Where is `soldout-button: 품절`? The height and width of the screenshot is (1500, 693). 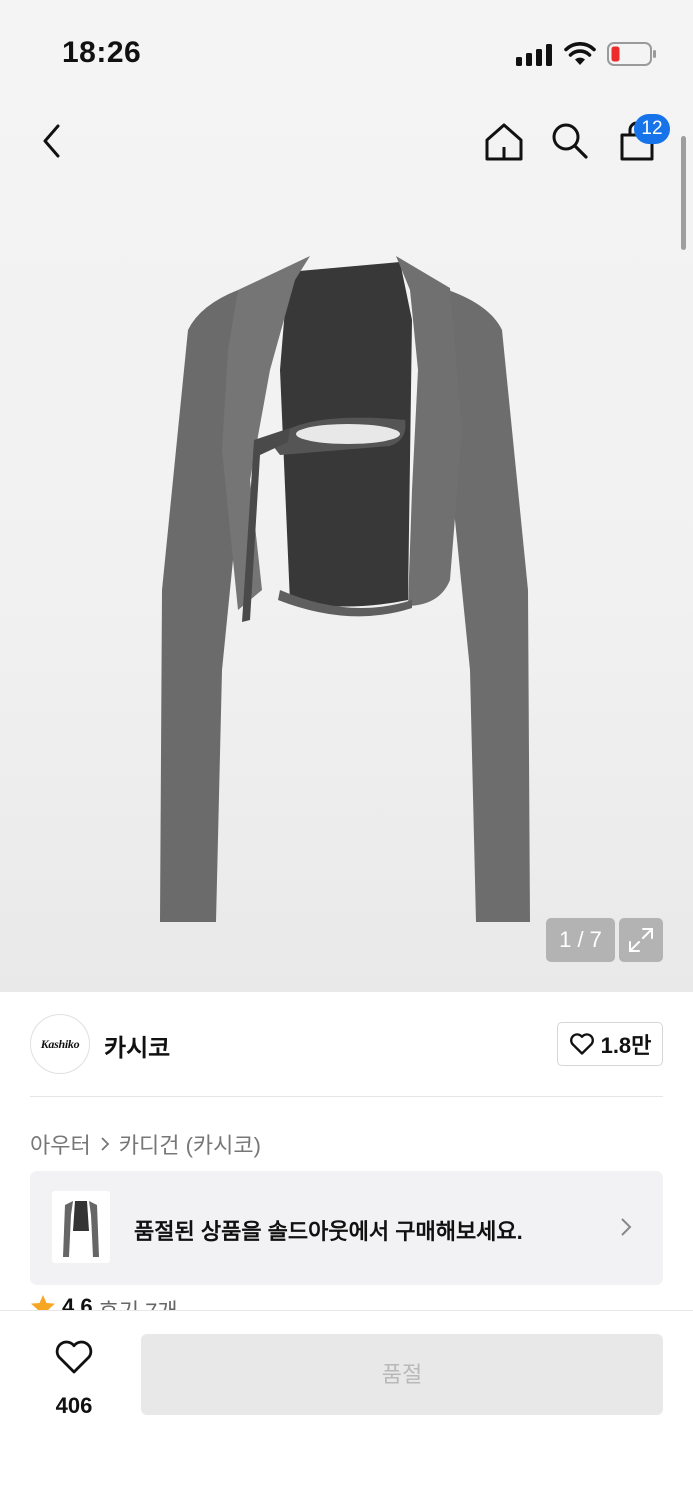
soldout-button: 품절 is located at coordinates (402, 1374).